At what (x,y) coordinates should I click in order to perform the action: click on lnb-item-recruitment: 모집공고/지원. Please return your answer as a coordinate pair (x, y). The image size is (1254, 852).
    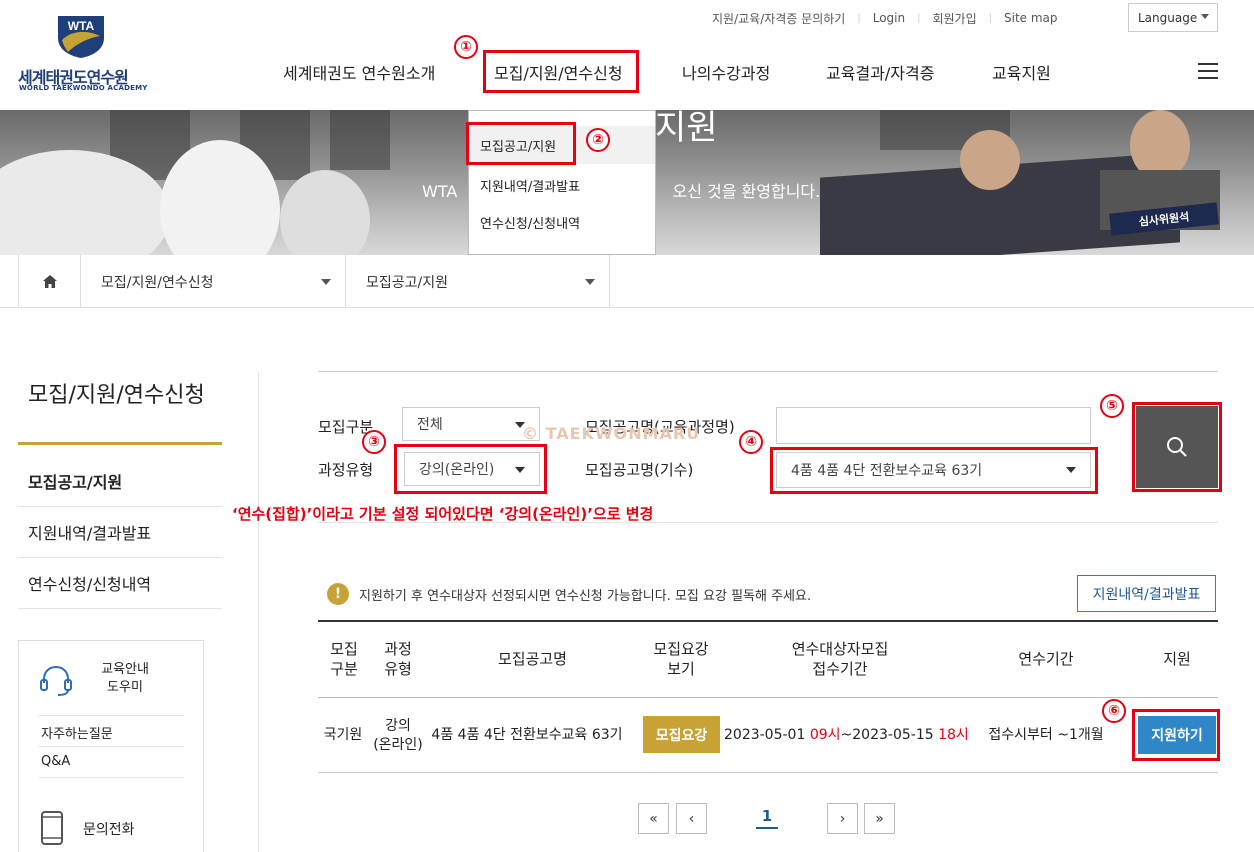
    Looking at the image, I should click on (120, 481).